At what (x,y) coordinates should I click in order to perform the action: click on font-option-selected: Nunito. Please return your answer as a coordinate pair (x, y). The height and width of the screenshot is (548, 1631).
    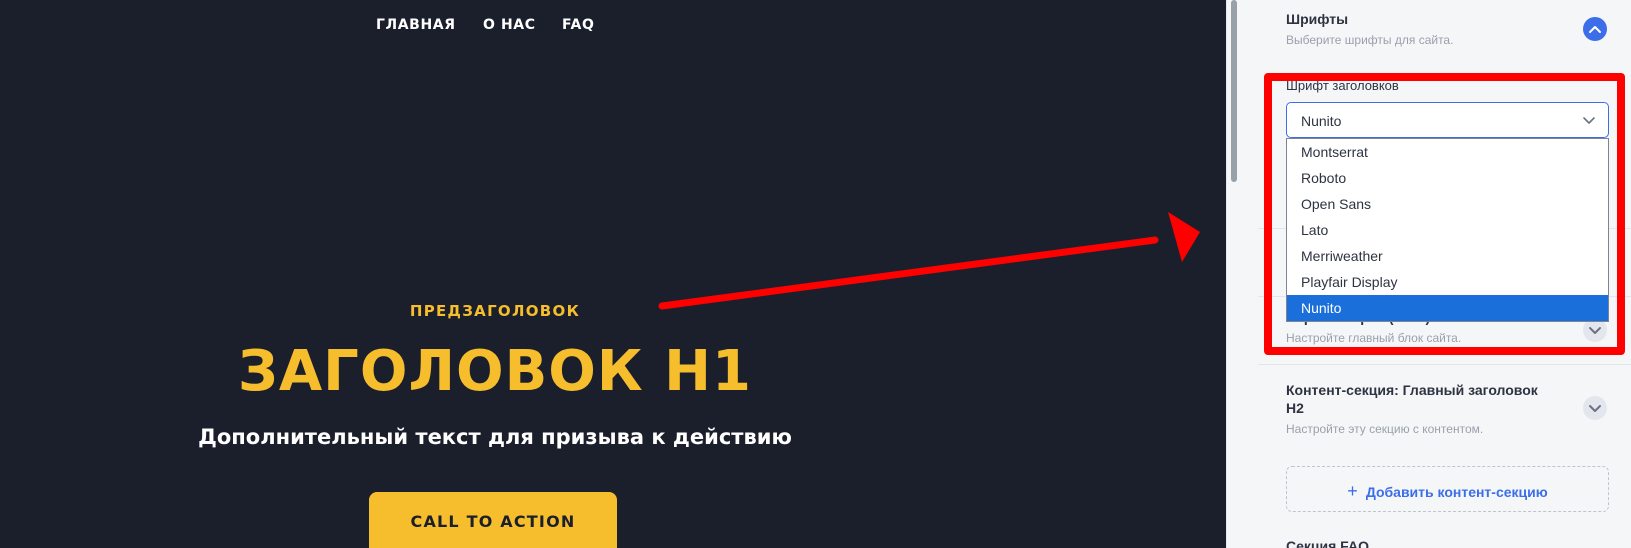
    Looking at the image, I should click on (1447, 308).